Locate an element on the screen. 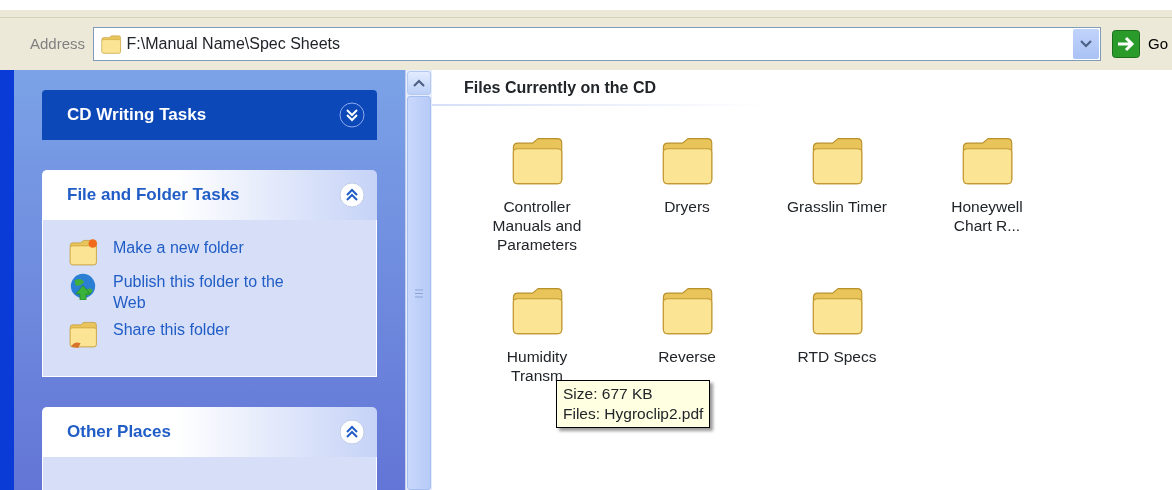 This screenshot has height=490, width=1172. scrollbar is located at coordinates (418, 280).